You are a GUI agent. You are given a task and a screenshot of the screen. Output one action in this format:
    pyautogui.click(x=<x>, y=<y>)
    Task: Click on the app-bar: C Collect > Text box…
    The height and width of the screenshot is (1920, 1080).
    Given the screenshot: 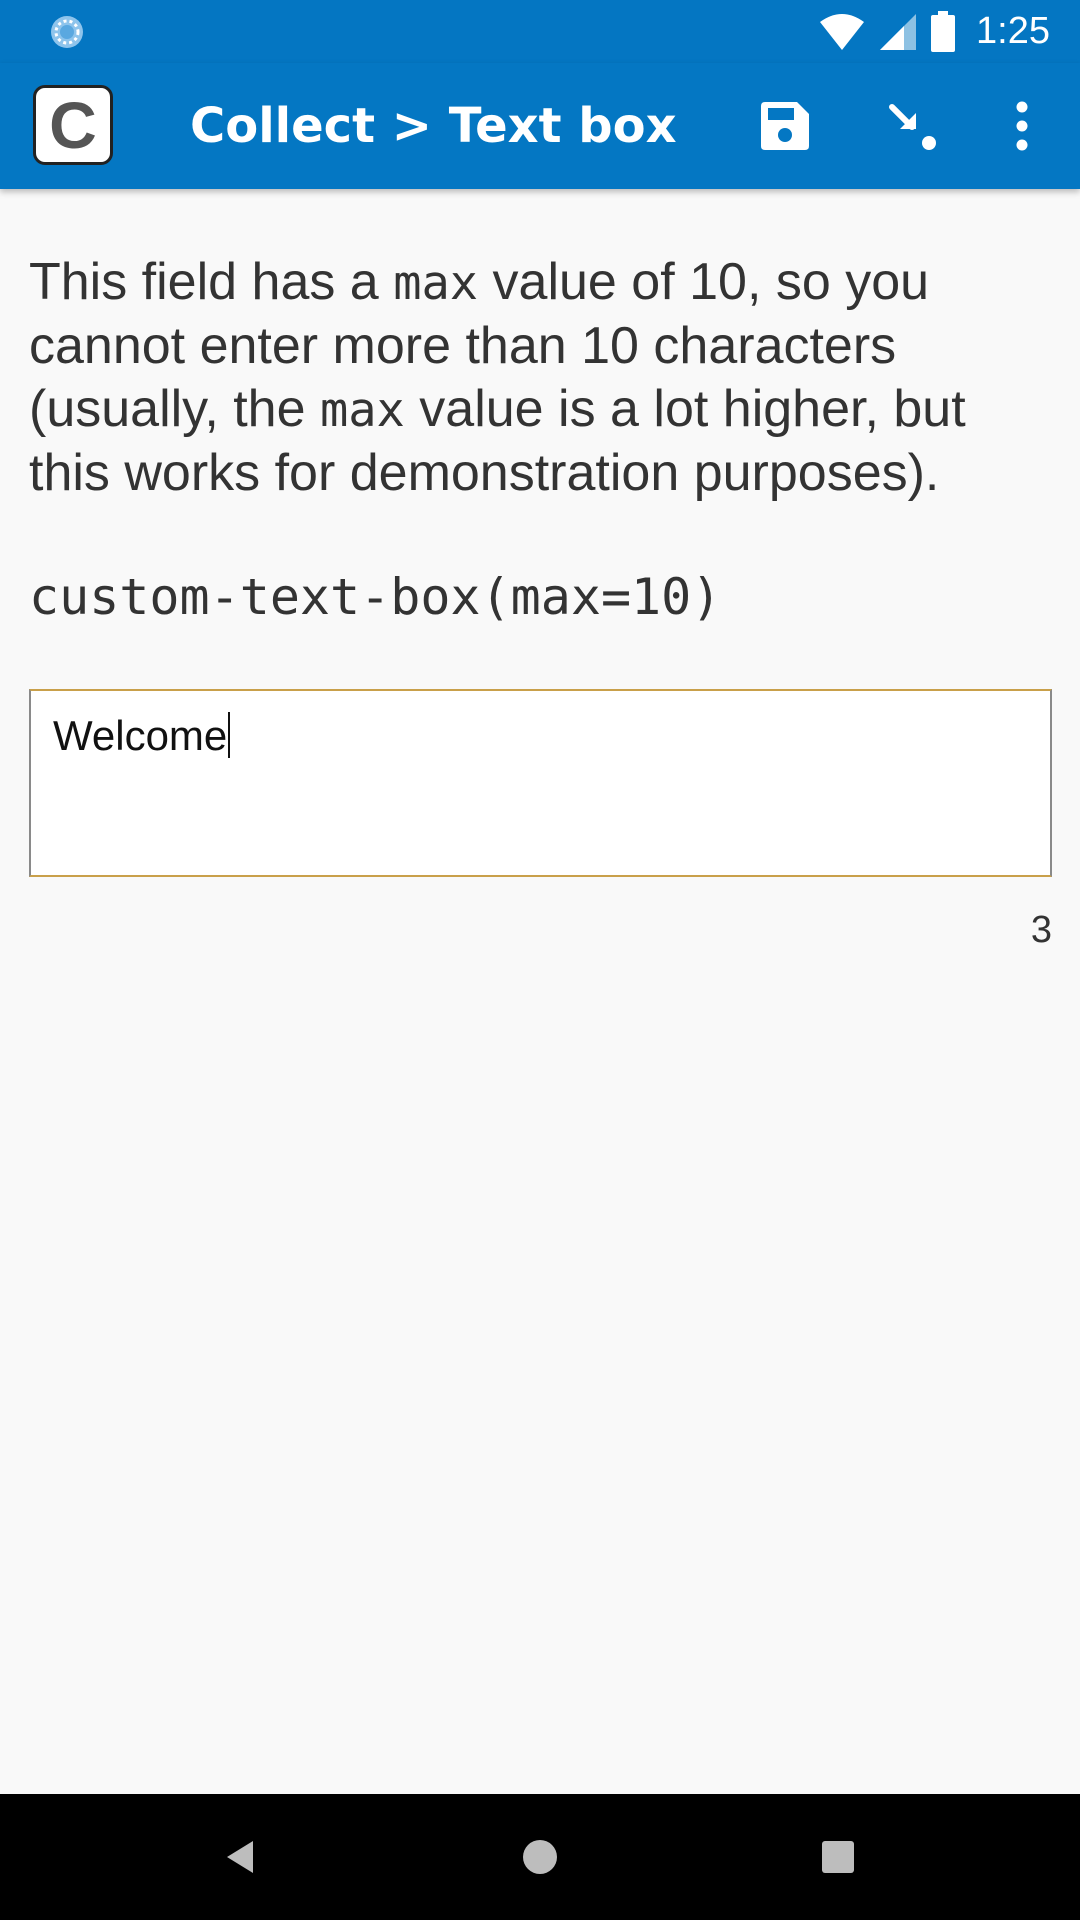 What is the action you would take?
    pyautogui.click(x=540, y=126)
    